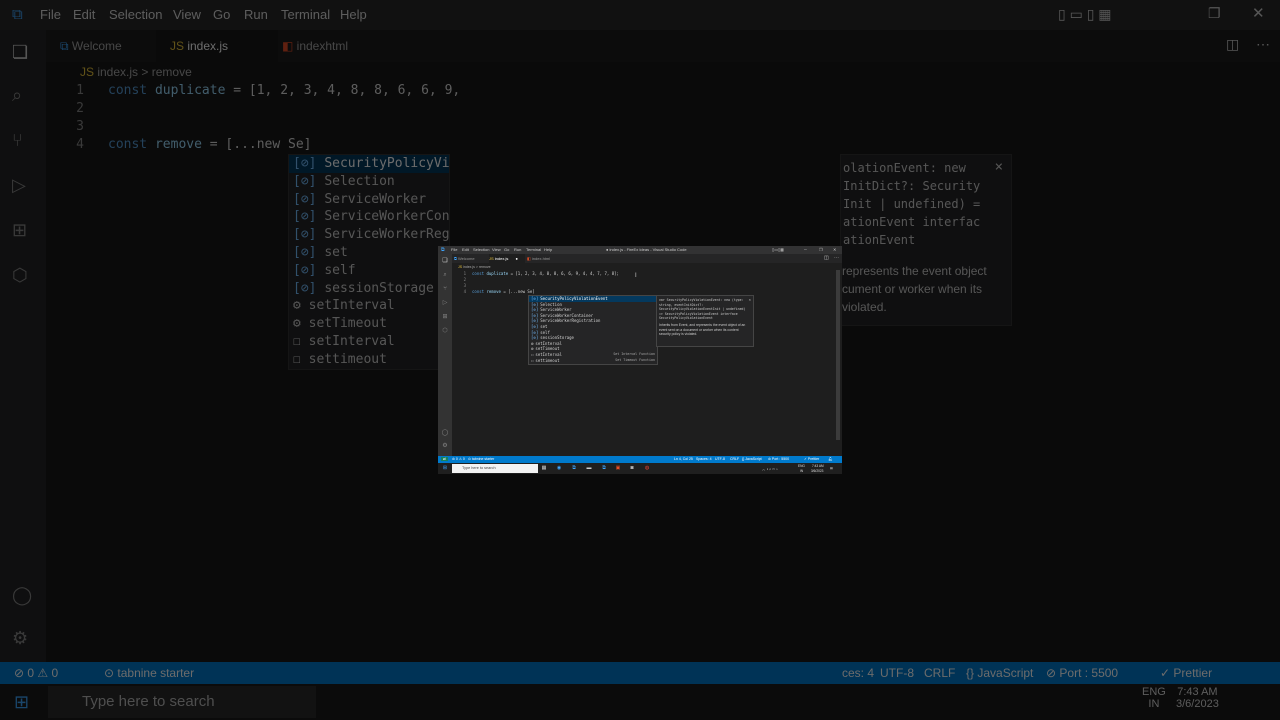  Describe the element at coordinates (256, 14) in the screenshot. I see `bg-menu-run: Run` at that location.